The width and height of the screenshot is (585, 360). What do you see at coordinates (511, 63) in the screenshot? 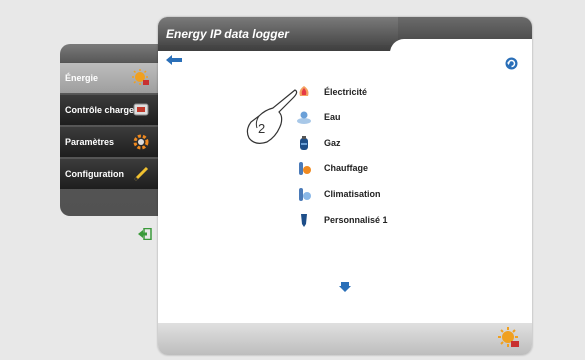
I see `refresh-icon` at bounding box center [511, 63].